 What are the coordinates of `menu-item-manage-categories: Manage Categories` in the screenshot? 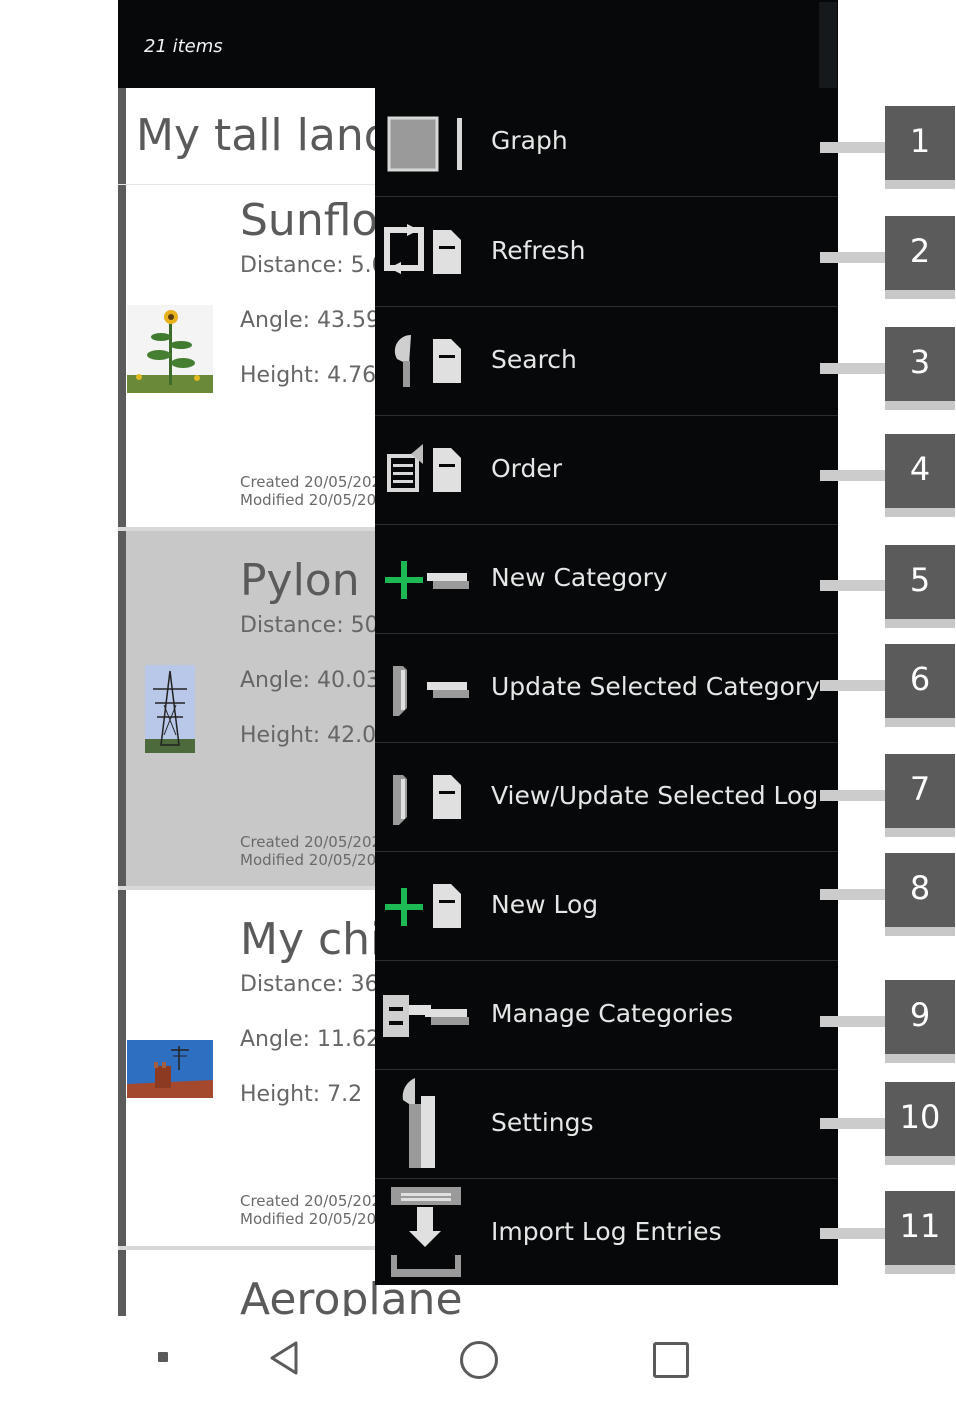 It's located at (606, 1015).